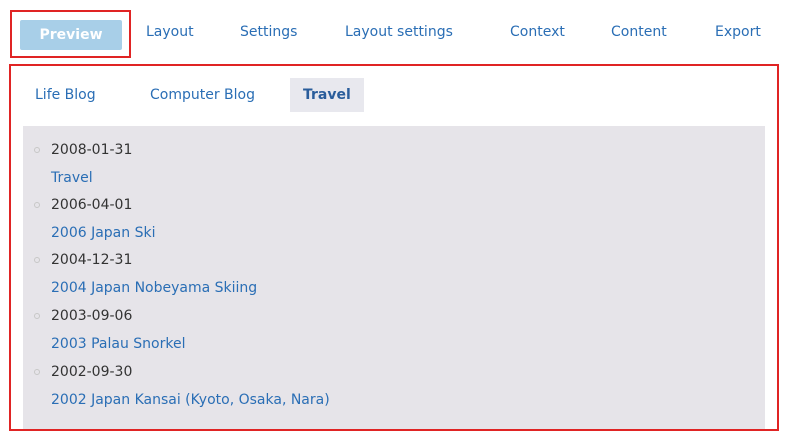 This screenshot has width=789, height=439. I want to click on tab-context: Context, so click(537, 32).